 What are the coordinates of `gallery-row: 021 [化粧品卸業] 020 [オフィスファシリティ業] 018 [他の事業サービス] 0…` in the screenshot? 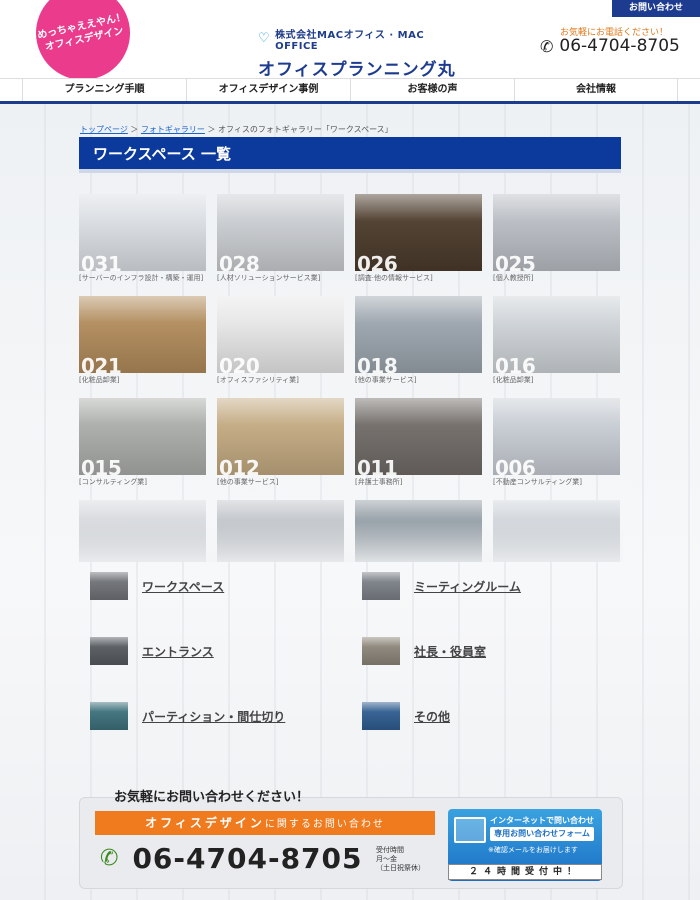 It's located at (351, 347).